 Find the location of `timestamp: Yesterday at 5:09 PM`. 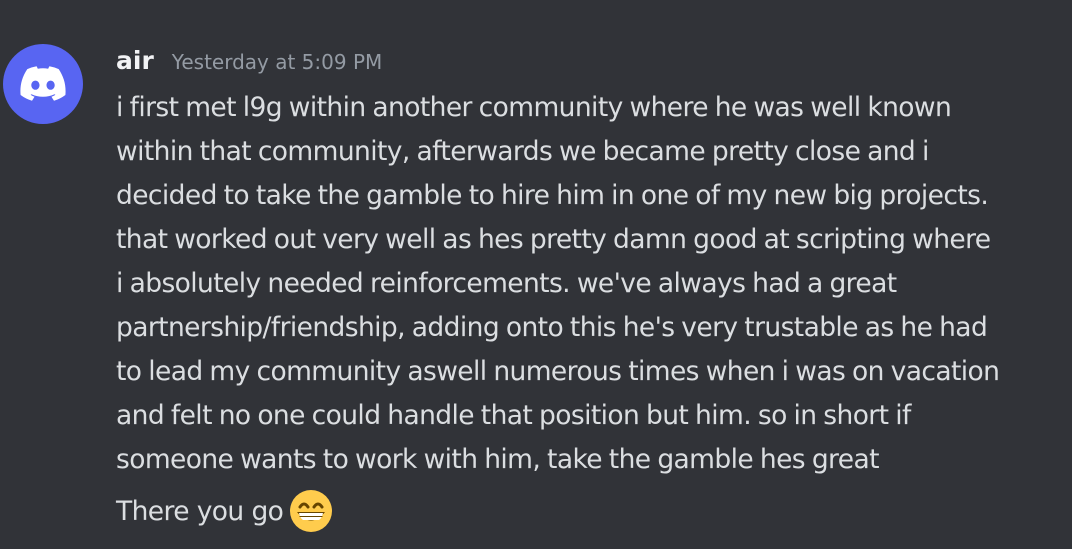

timestamp: Yesterday at 5:09 PM is located at coordinates (277, 62).